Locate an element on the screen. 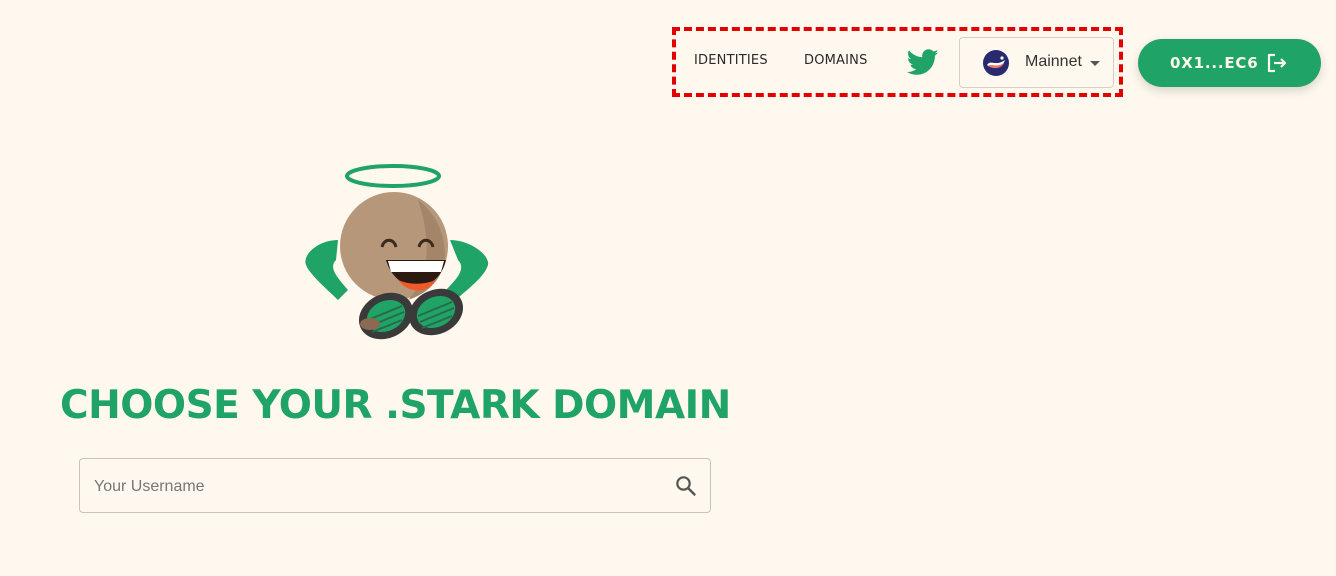 This screenshot has width=1336, height=576. mascot-illustration is located at coordinates (396, 253).